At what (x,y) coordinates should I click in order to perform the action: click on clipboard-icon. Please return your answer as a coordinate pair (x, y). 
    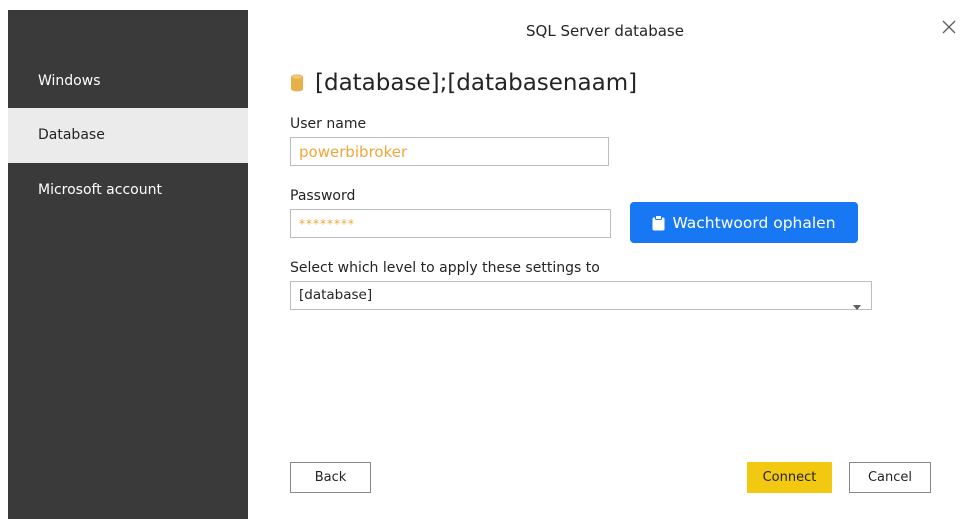
    Looking at the image, I should click on (658, 222).